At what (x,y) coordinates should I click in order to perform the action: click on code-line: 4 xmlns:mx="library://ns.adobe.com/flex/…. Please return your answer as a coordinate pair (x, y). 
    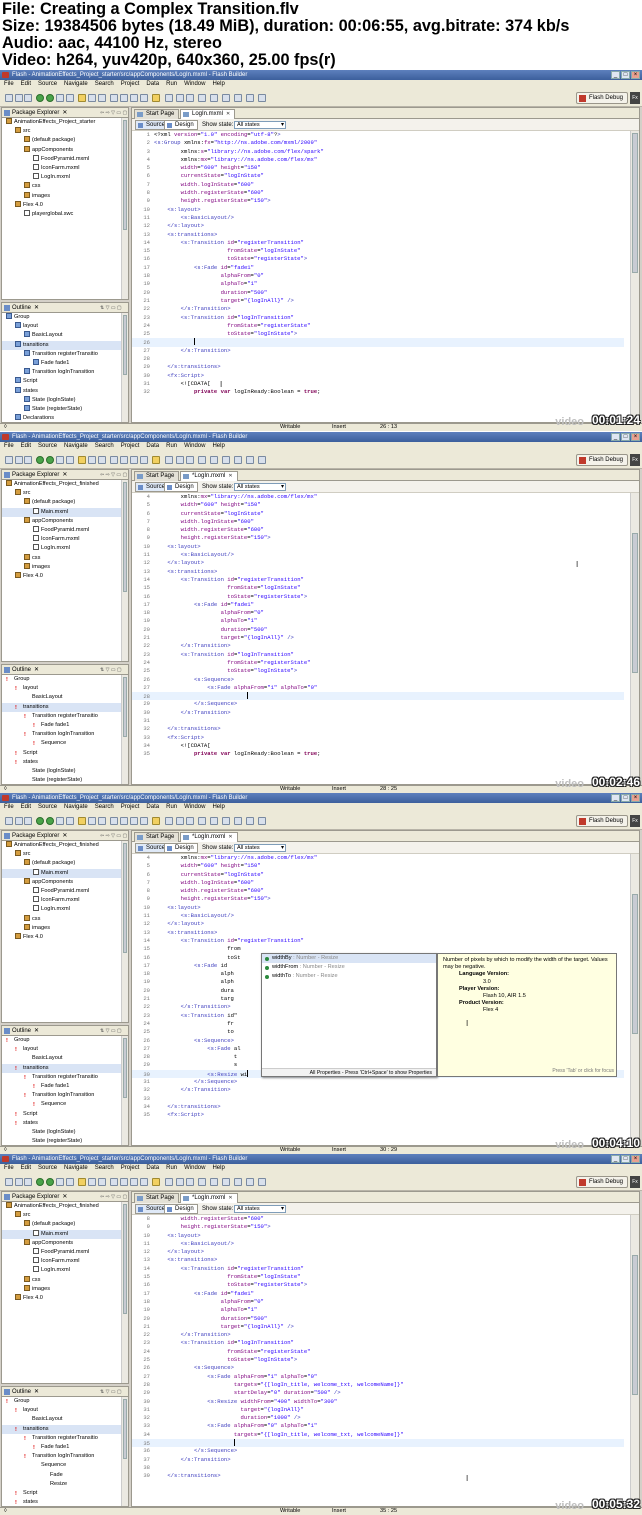
    Looking at the image, I should click on (378, 160).